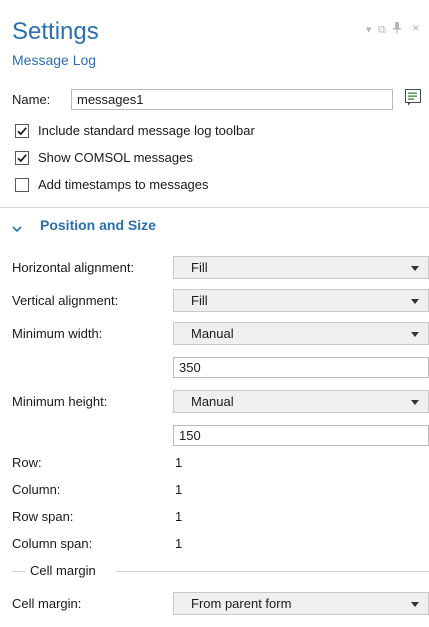  What do you see at coordinates (232, 99) in the screenshot?
I see `name-field: messages1` at bounding box center [232, 99].